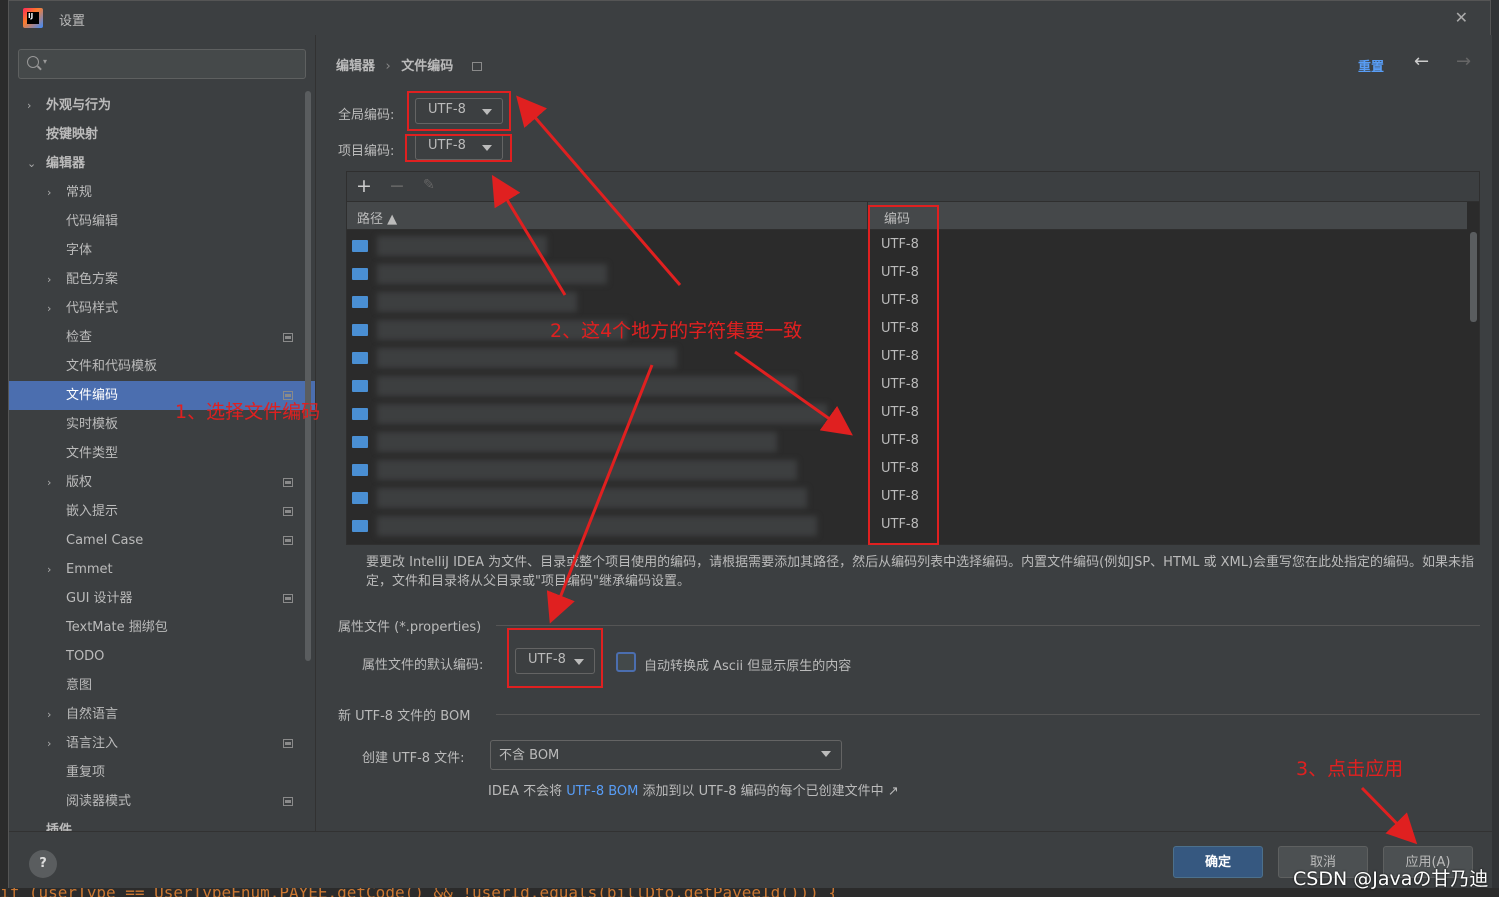  I want to click on sidebar-item: › 配色方案, so click(162, 279).